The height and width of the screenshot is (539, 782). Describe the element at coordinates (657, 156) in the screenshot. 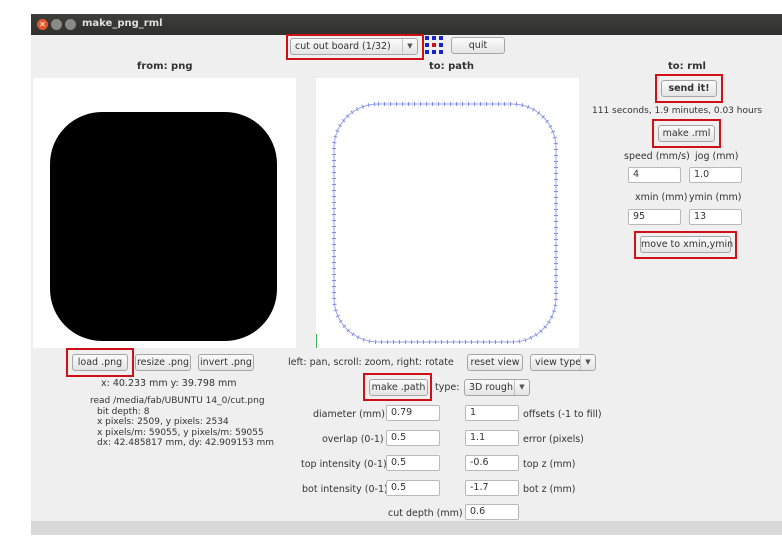

I see `speed-label: speed (mm/s)` at that location.